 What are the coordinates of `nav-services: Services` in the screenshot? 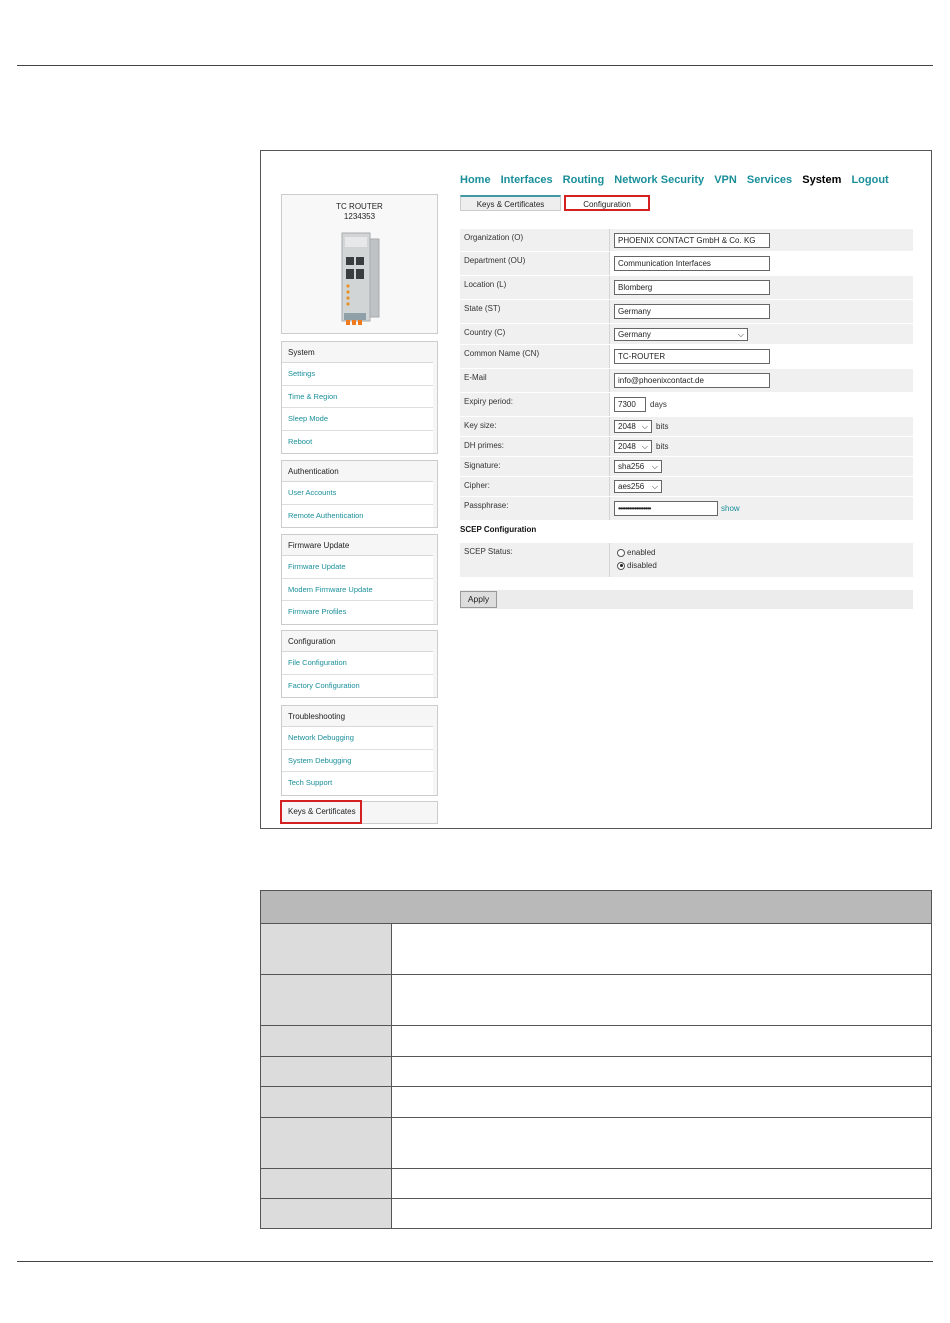 It's located at (769, 180).